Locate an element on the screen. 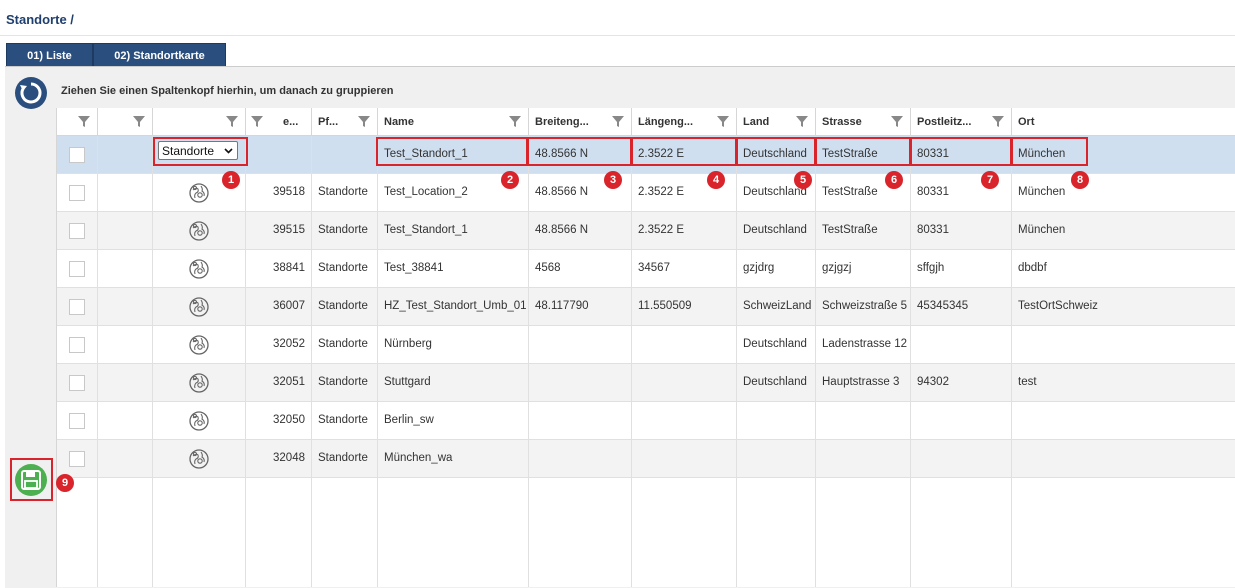 This screenshot has width=1235, height=588. refresh-button is located at coordinates (31, 93).